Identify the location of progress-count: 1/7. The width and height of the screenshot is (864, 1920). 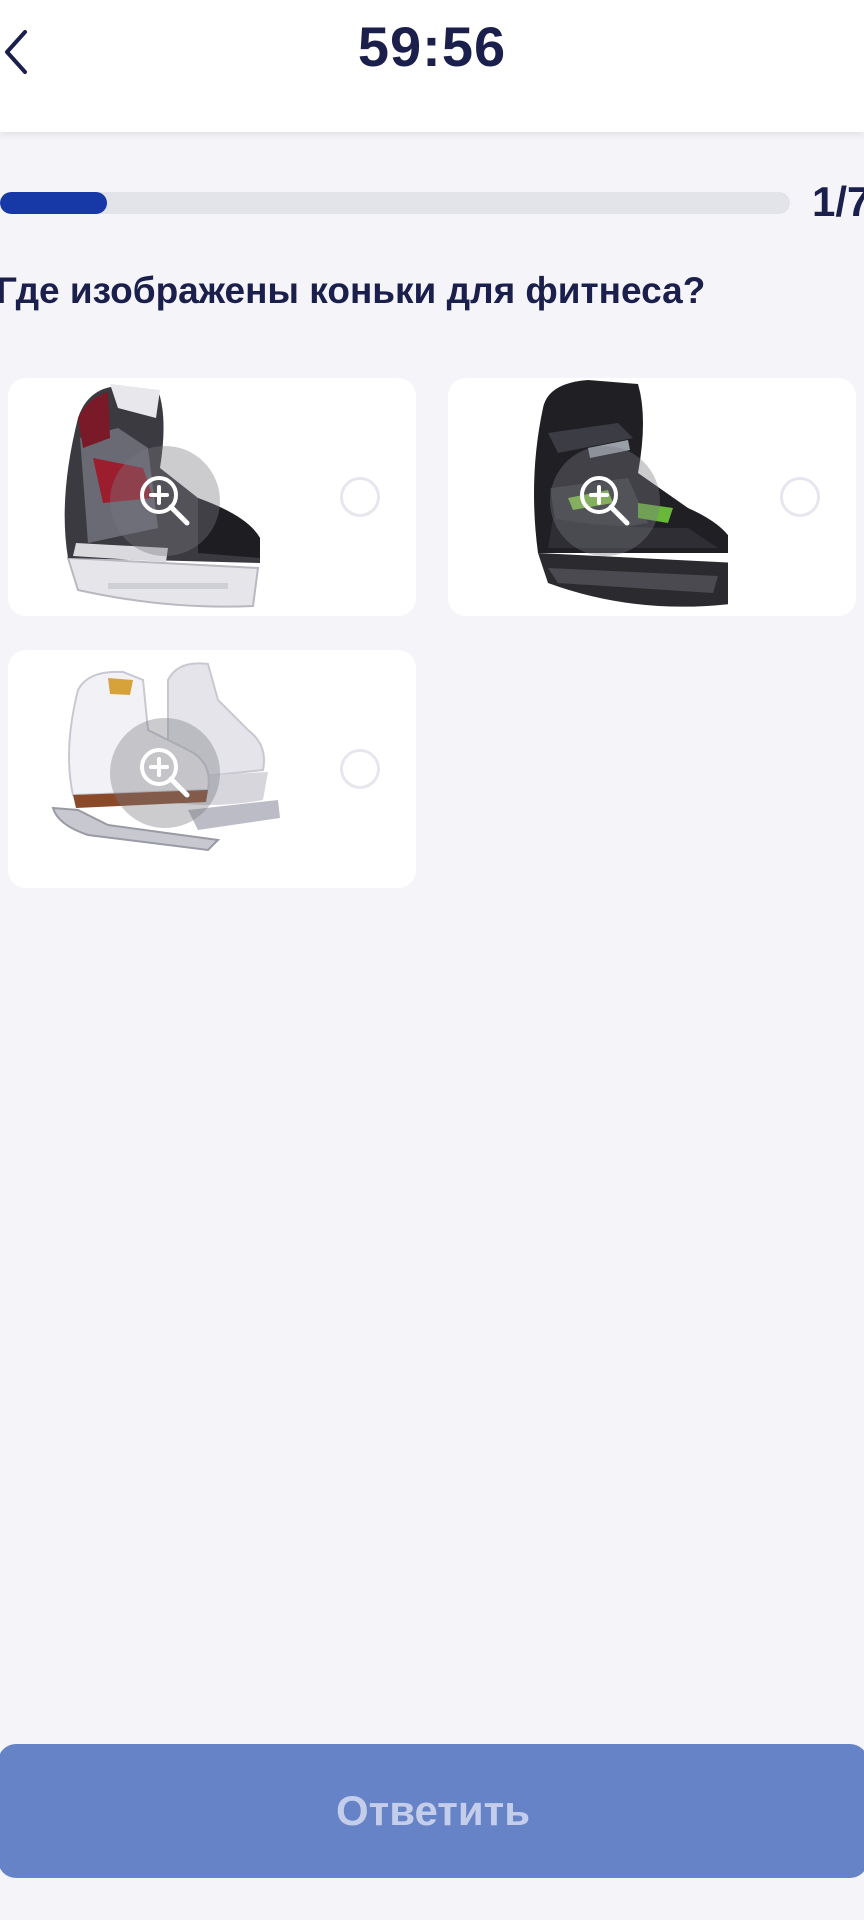
(838, 201).